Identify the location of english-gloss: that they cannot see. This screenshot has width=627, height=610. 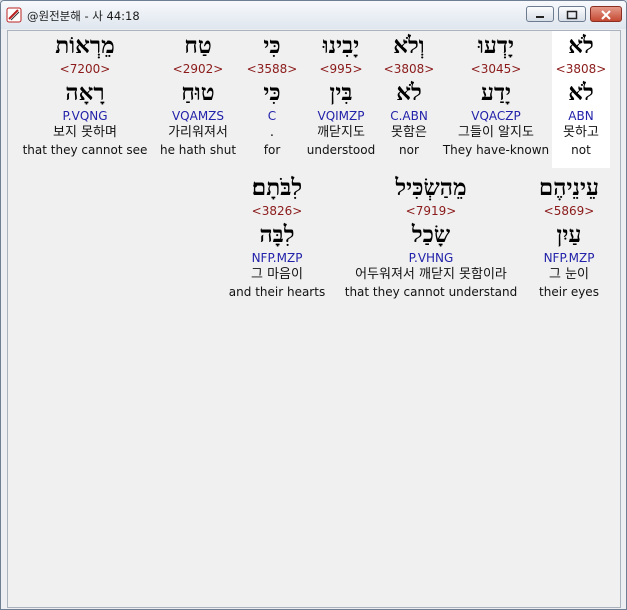
(85, 150).